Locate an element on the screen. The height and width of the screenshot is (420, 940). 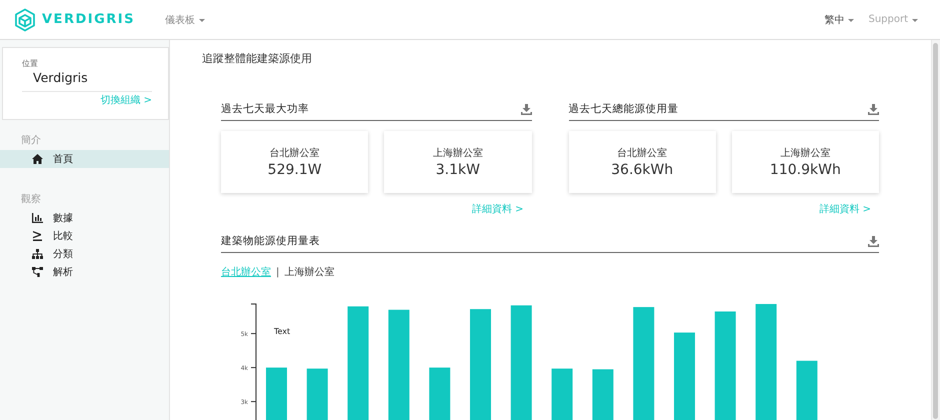
stat-value: 529.1W is located at coordinates (295, 170).